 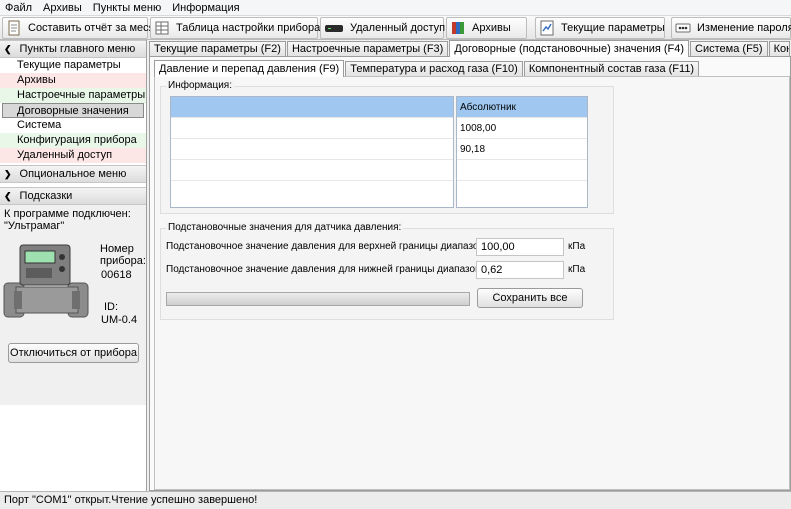 What do you see at coordinates (522, 107) in the screenshot?
I see `grid-row: Абсолютник` at bounding box center [522, 107].